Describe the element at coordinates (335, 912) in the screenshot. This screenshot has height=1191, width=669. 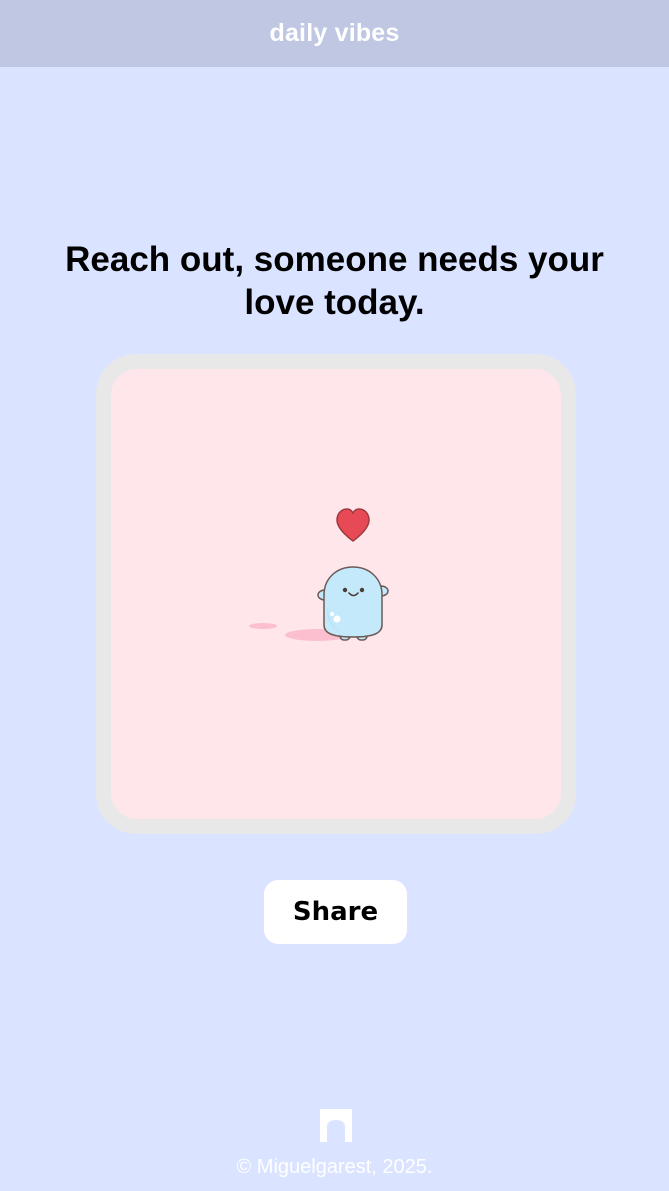
I see `share-button: Share` at that location.